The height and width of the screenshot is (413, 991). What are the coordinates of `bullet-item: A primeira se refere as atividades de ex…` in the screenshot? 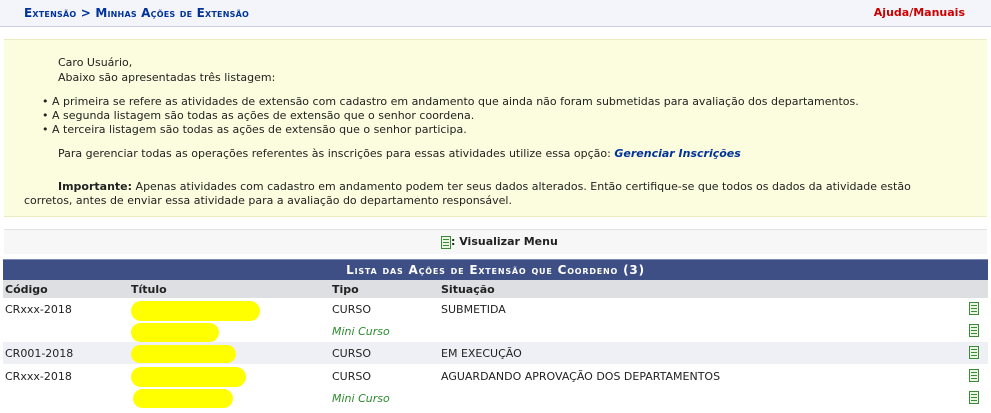 It's located at (450, 101).